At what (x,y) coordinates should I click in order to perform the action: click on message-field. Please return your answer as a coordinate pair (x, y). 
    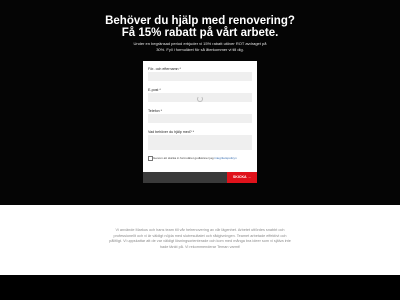
    Looking at the image, I should click on (200, 142).